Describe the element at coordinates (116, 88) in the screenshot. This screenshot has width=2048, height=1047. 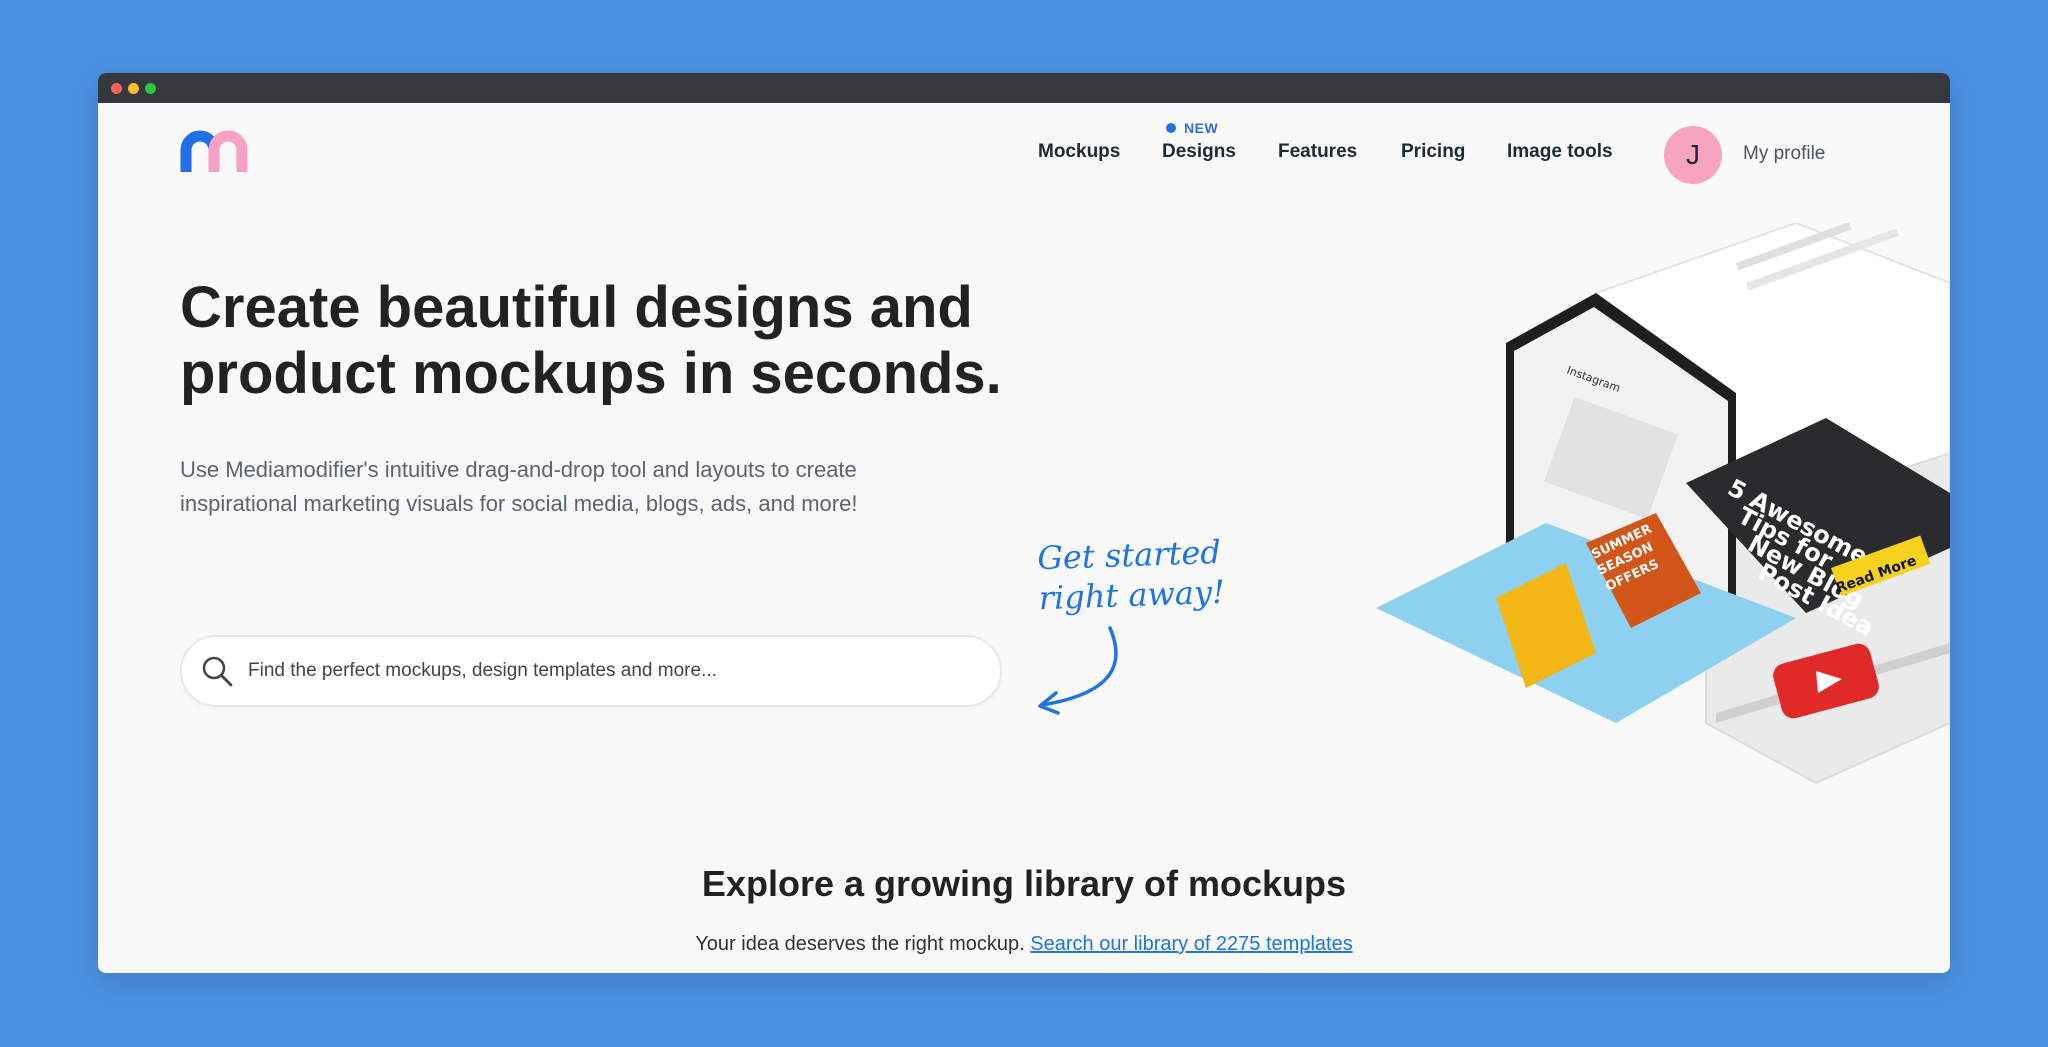
I see `close-window-dot` at that location.